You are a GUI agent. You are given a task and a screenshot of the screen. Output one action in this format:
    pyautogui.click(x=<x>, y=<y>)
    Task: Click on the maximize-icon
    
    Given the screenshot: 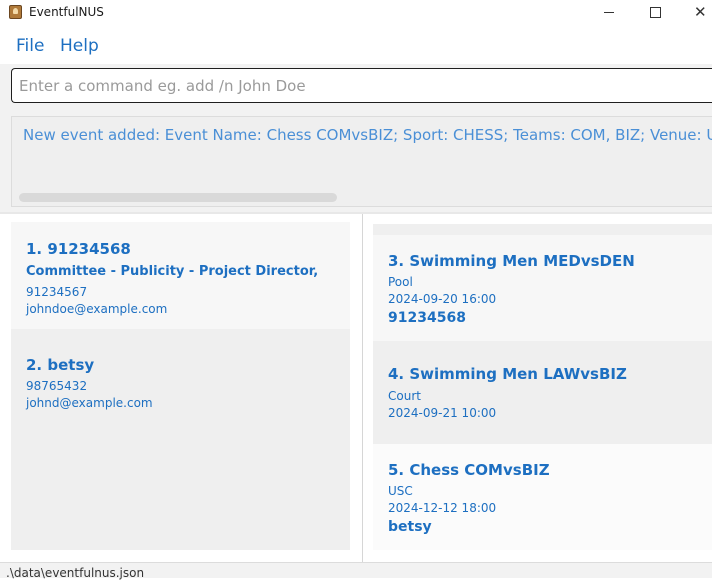 What is the action you would take?
    pyautogui.click(x=655, y=12)
    